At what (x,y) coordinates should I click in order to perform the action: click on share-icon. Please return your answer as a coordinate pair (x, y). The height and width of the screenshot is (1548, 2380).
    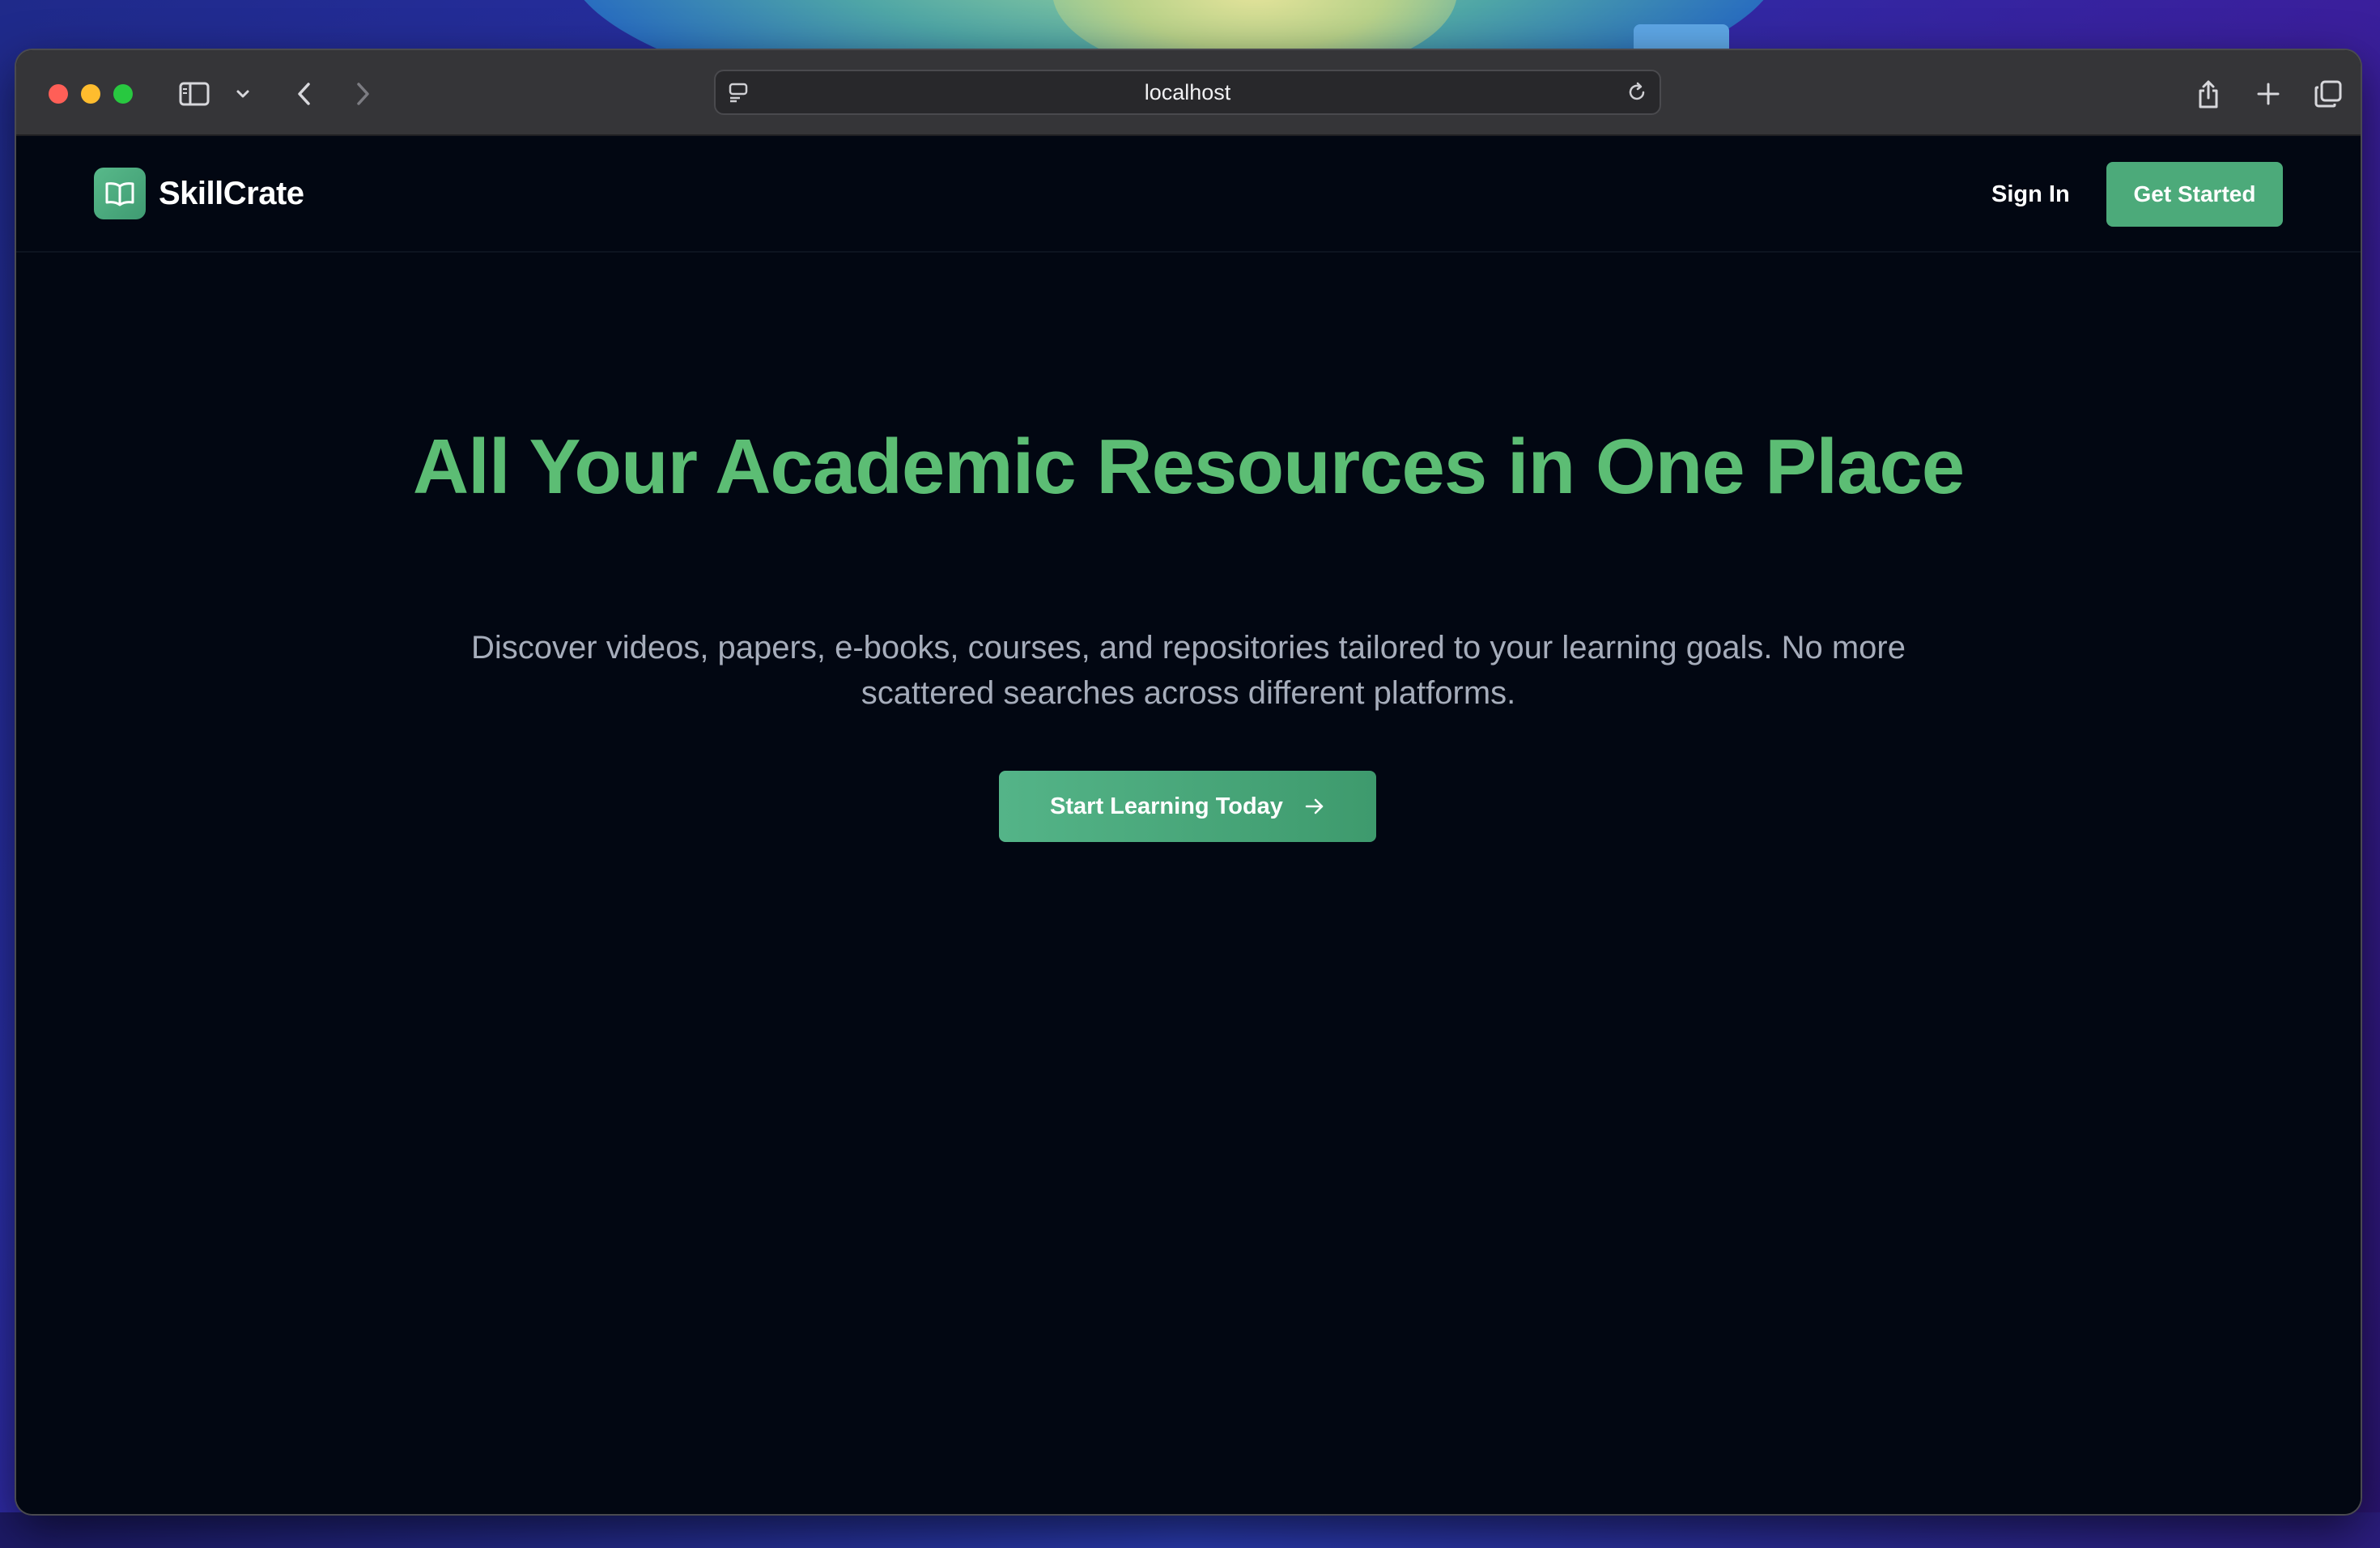
    Looking at the image, I should click on (2209, 93).